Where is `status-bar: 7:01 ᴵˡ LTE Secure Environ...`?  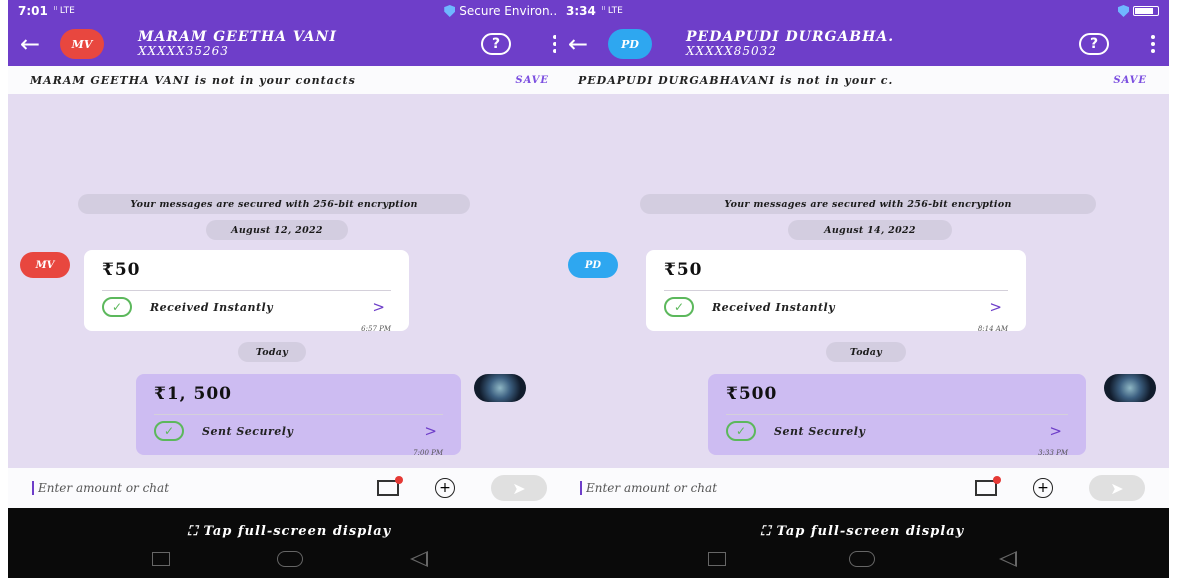
status-bar: 7:01 ᴵˡ LTE Secure Environ... is located at coordinates (289, 11).